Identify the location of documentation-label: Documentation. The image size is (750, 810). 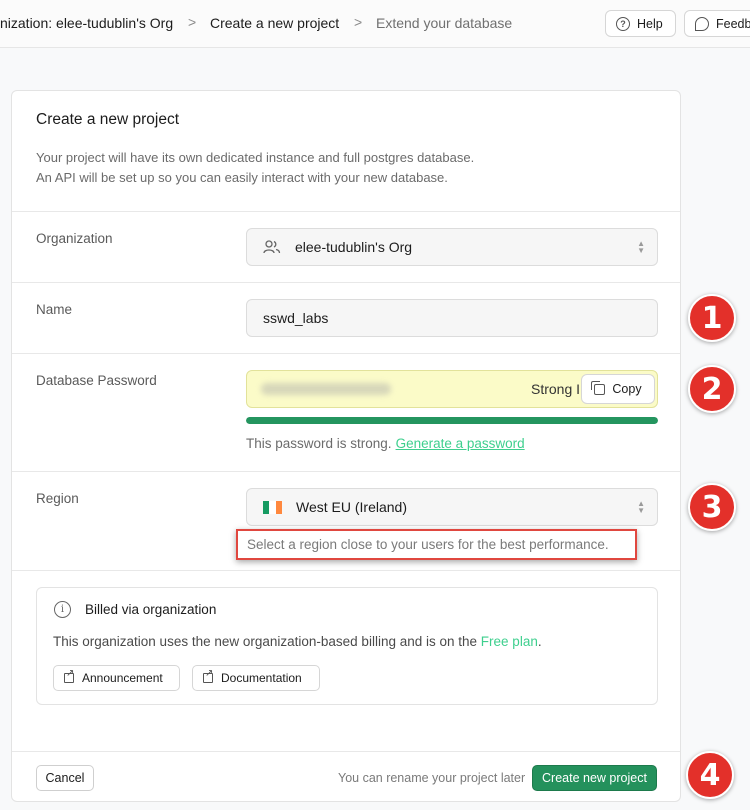
(261, 678).